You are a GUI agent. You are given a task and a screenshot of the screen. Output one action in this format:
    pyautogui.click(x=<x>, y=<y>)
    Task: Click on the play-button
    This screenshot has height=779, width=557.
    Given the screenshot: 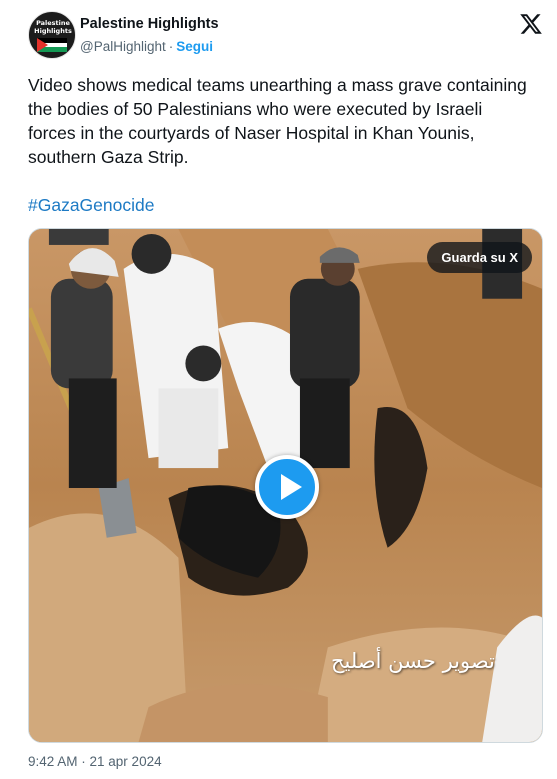 What is the action you would take?
    pyautogui.click(x=287, y=487)
    